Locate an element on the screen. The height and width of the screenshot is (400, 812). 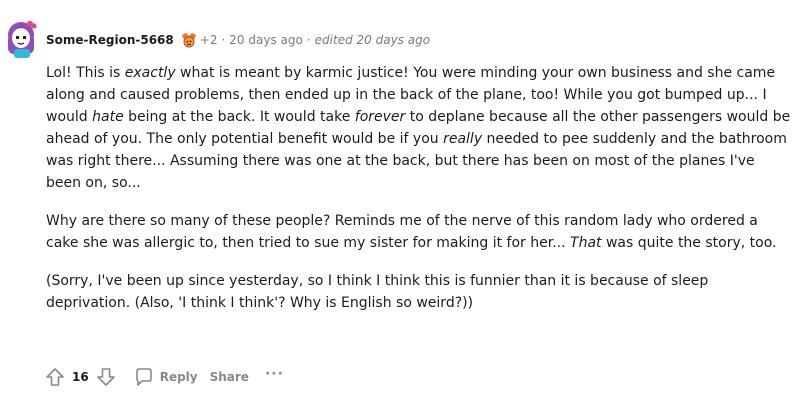
reply-label: Reply is located at coordinates (178, 377).